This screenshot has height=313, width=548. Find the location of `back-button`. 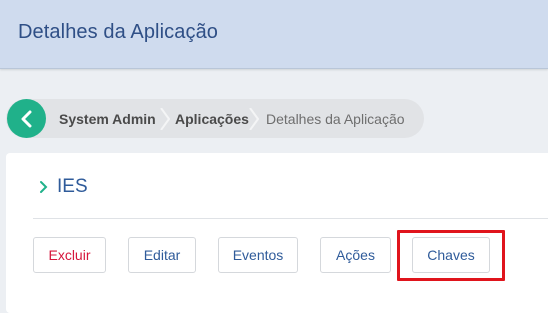

back-button is located at coordinates (26, 118).